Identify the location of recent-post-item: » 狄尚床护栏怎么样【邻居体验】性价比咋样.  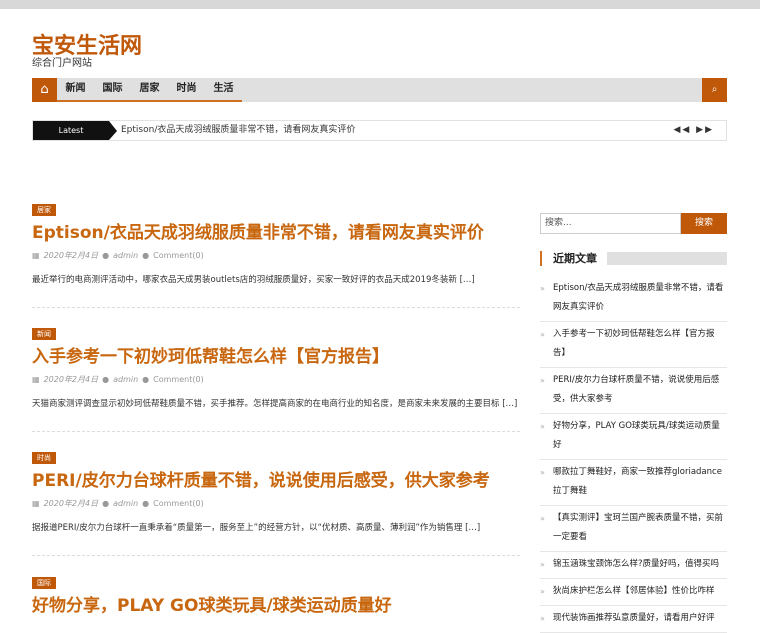
(633, 592).